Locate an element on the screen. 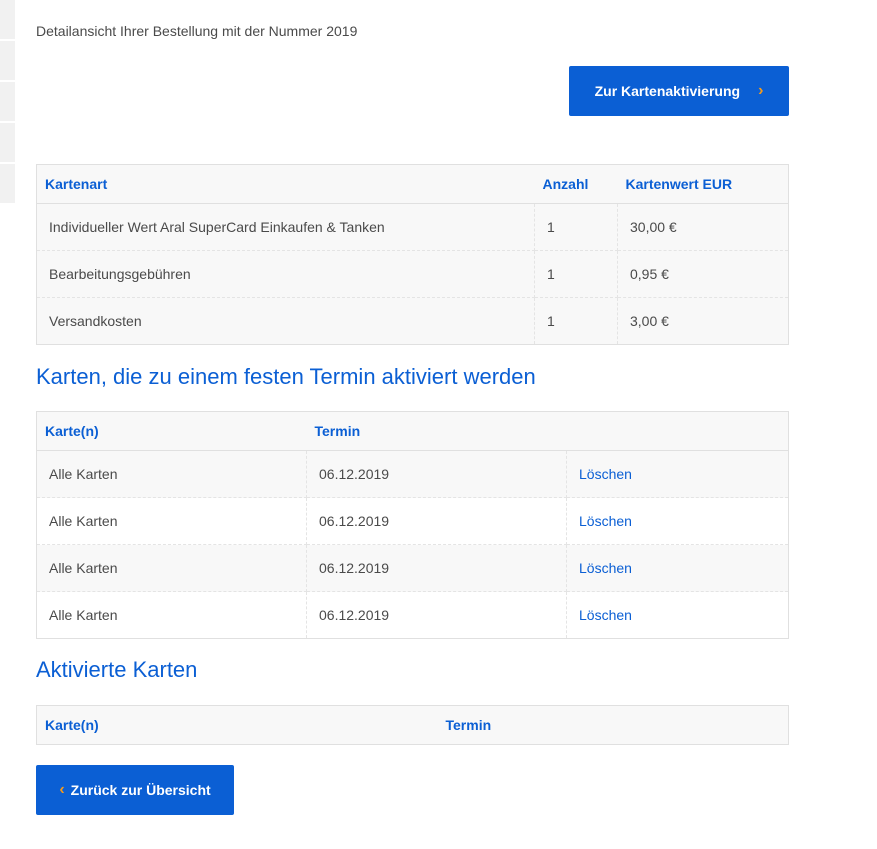 The height and width of the screenshot is (849, 877). table-row: Bearbeitungsgebühren 1 0,95 € is located at coordinates (412, 274).